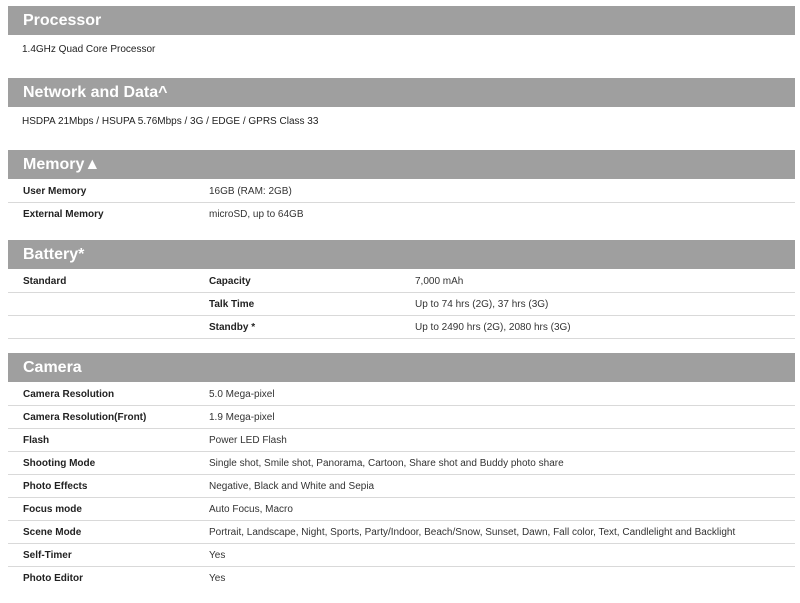  I want to click on processor-header: Processor, so click(401, 20).